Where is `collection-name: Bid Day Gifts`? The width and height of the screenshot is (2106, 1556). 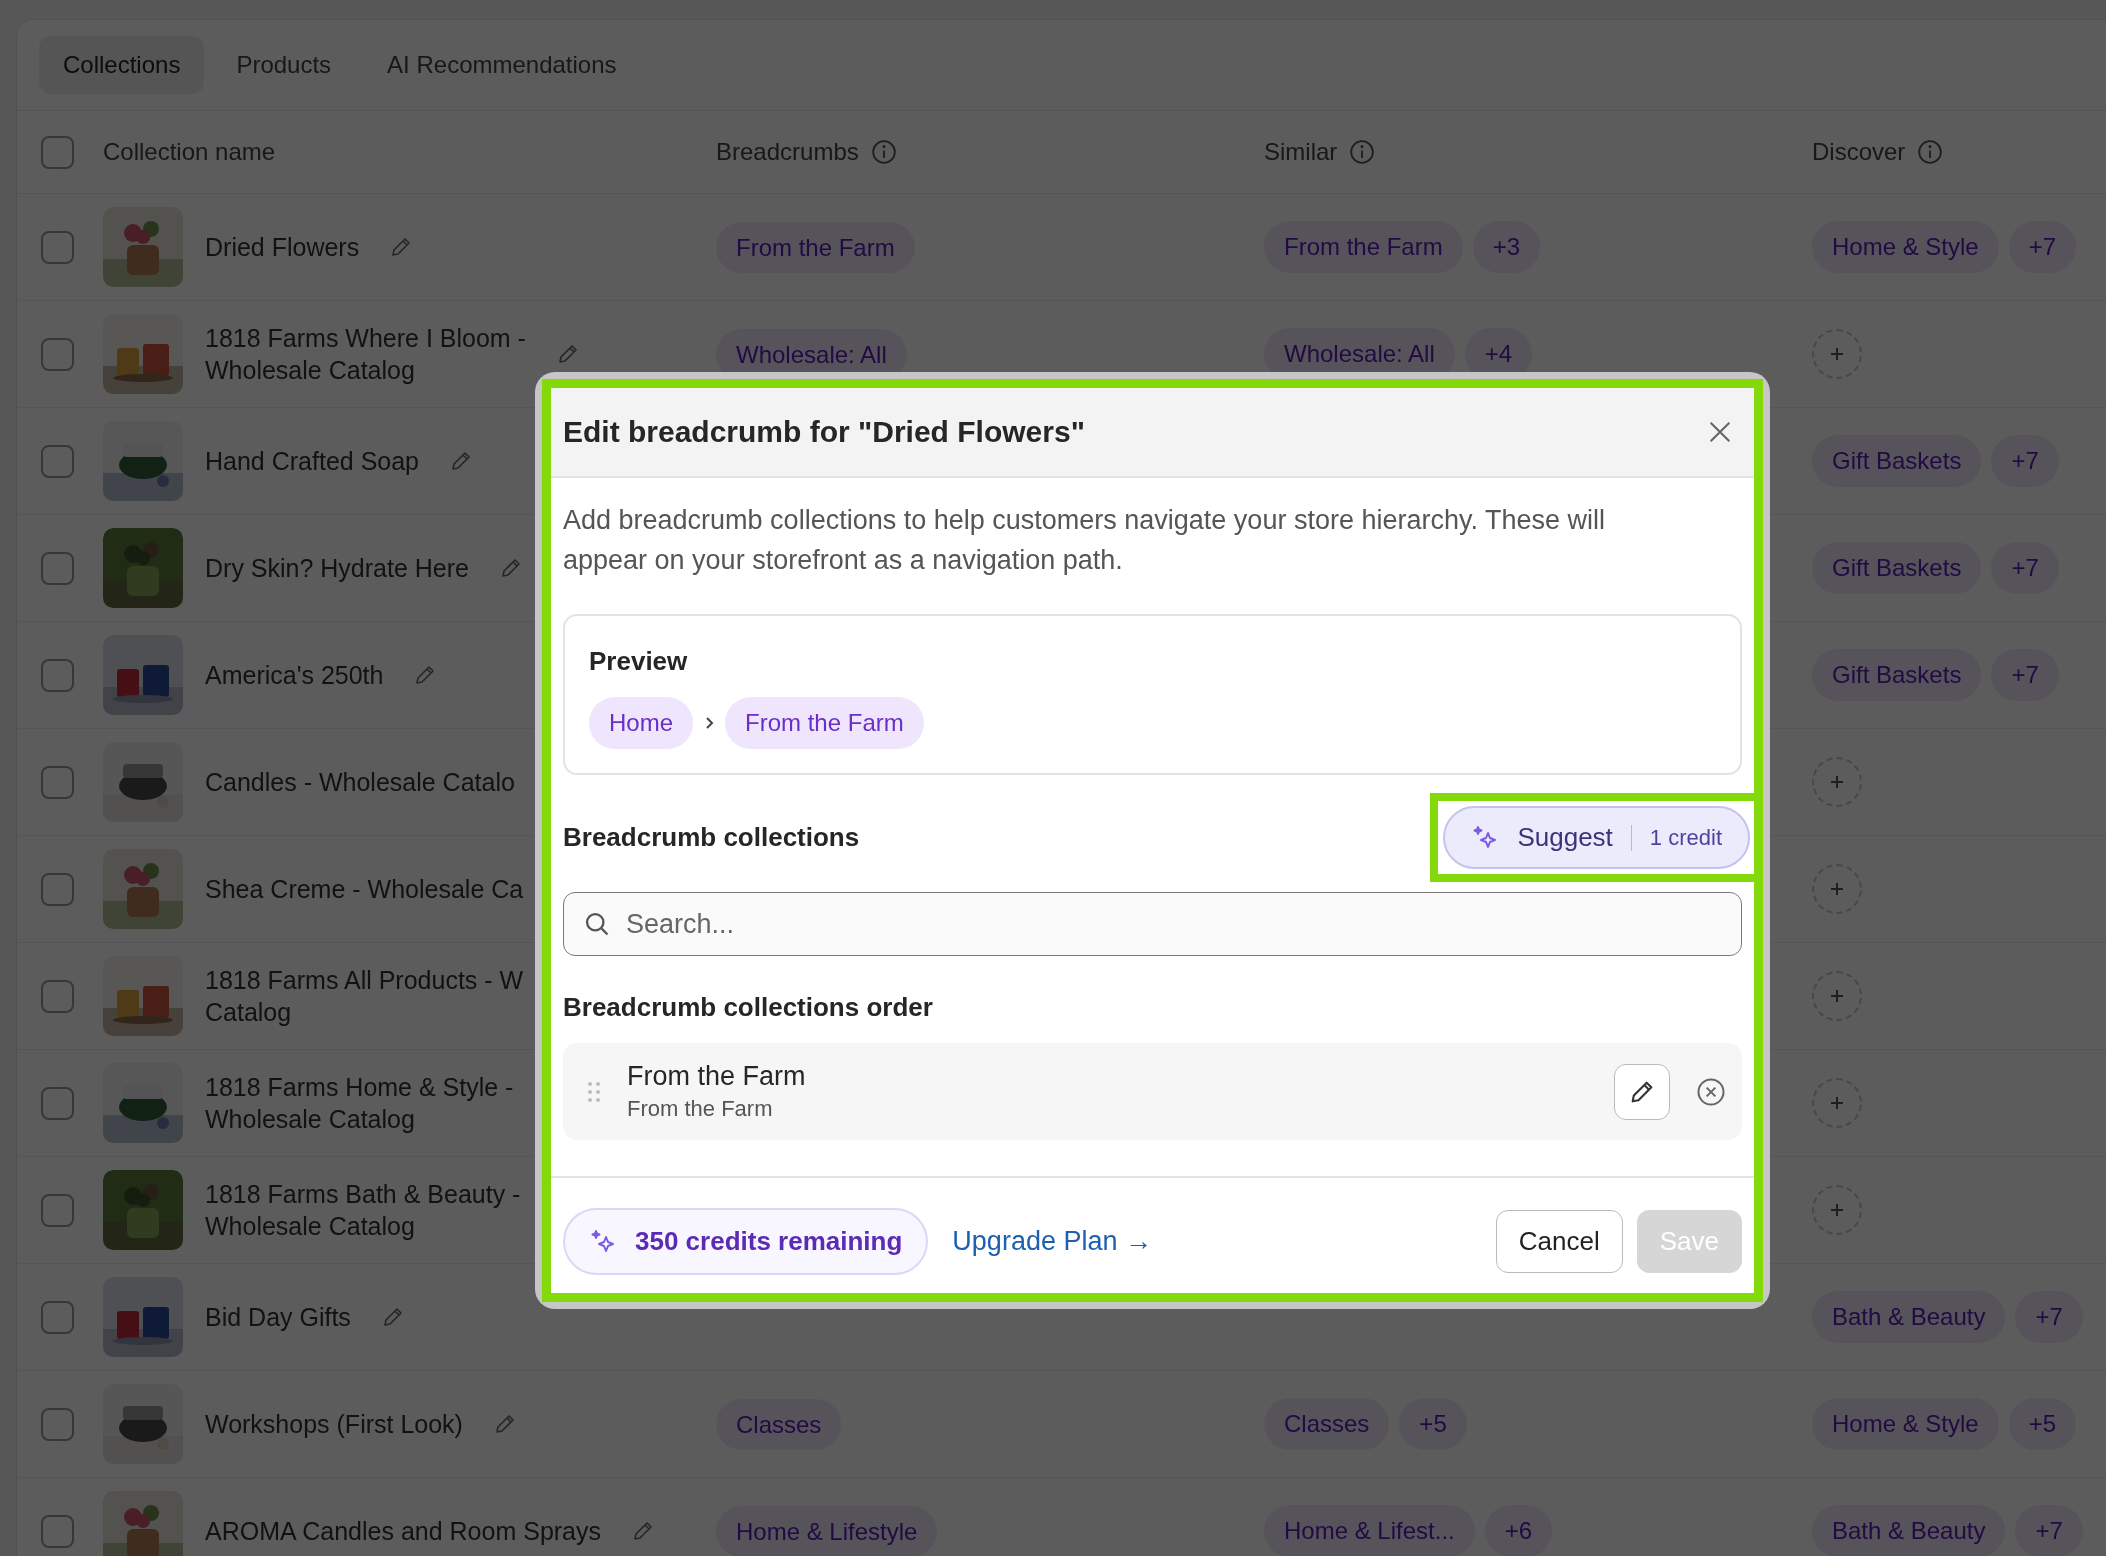
collection-name: Bid Day Gifts is located at coordinates (278, 1317).